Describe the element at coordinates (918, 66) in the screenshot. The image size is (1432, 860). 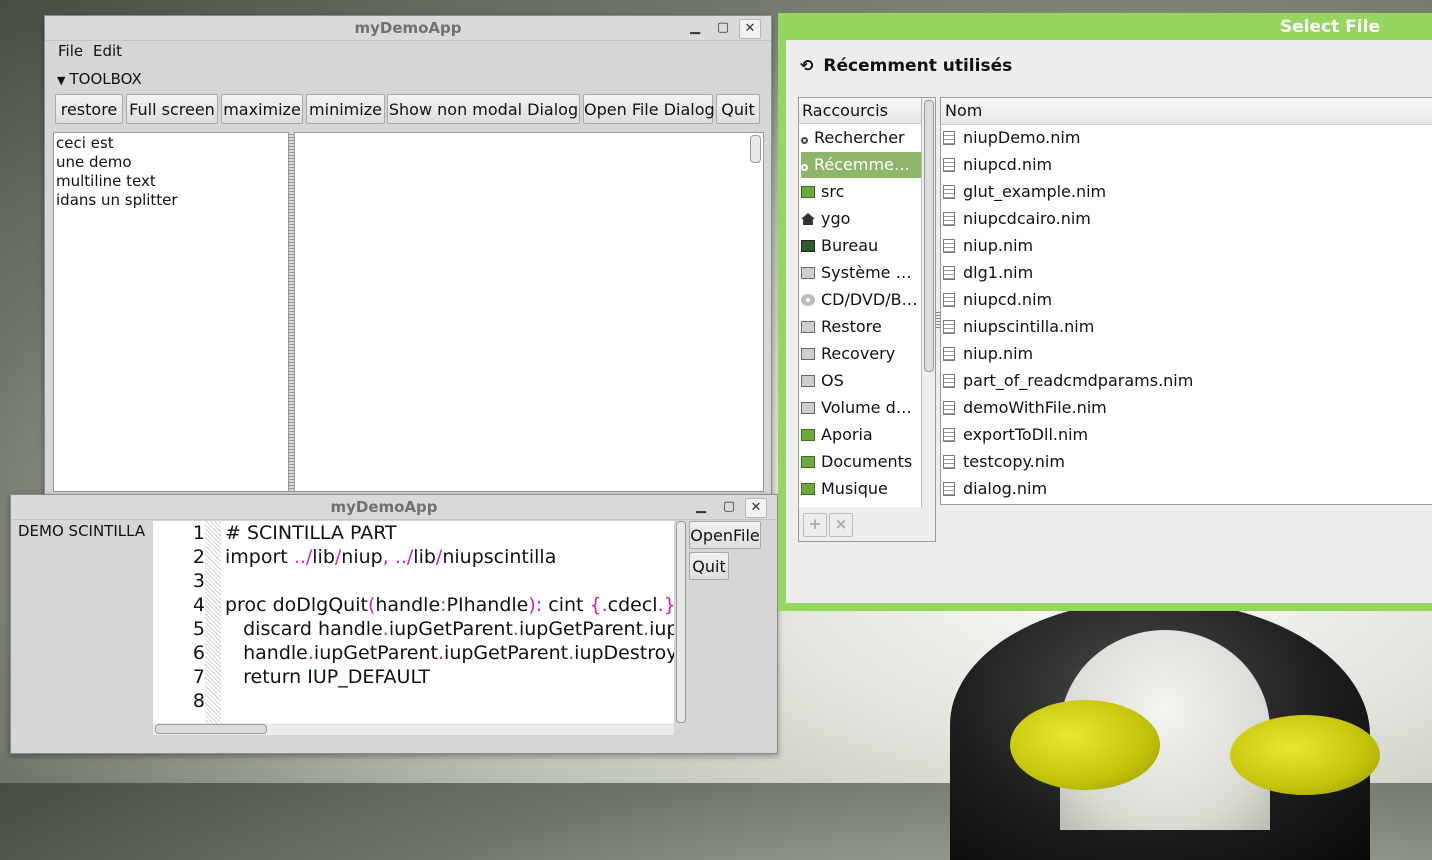
I see `location-label: Récemment utilisés` at that location.